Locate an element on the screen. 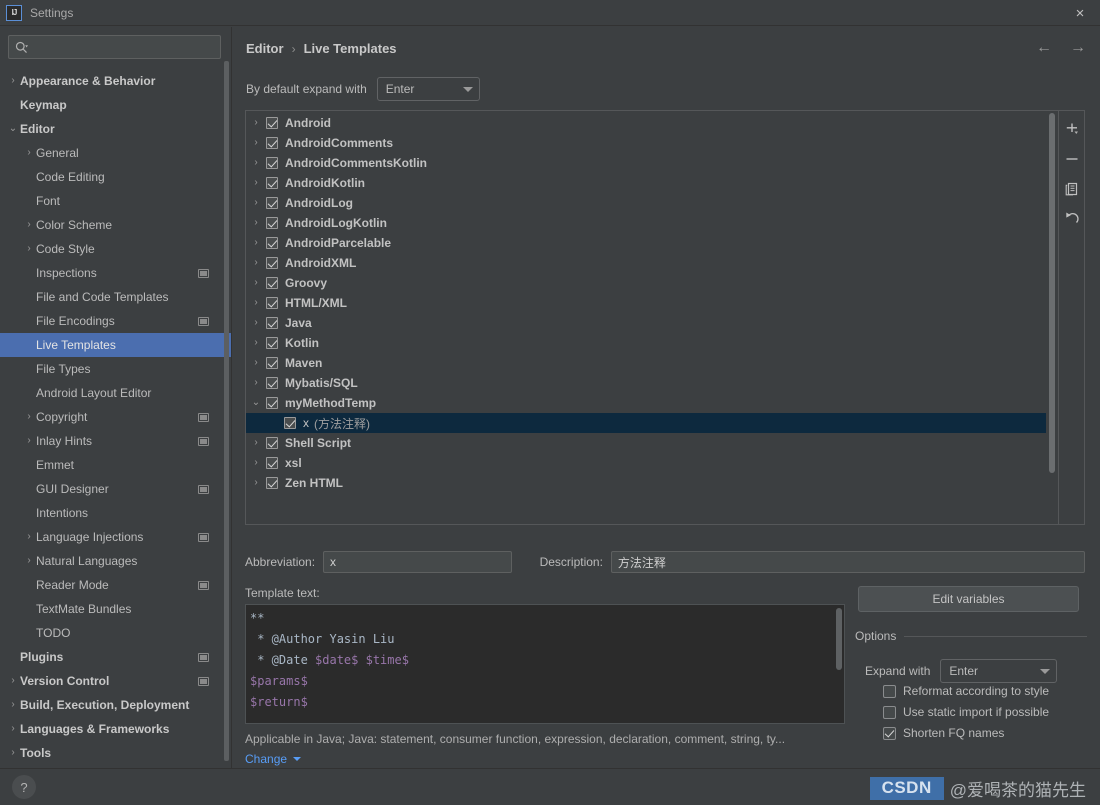 Image resolution: width=1100 pixels, height=805 pixels. breadcrumb-parent: Editor is located at coordinates (265, 48).